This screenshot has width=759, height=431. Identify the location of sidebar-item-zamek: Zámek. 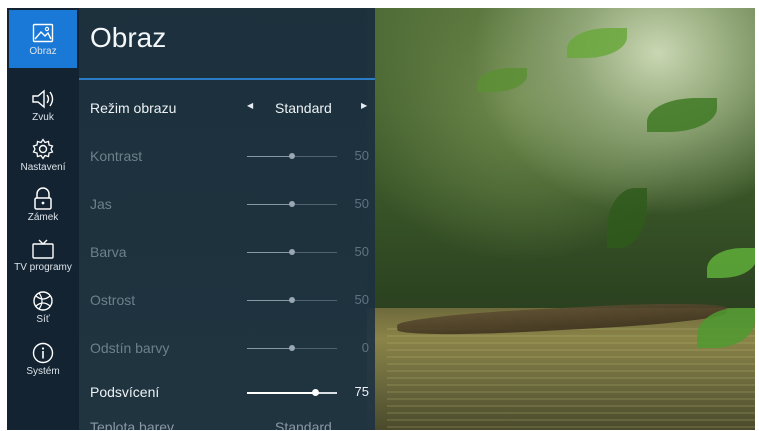
(43, 205).